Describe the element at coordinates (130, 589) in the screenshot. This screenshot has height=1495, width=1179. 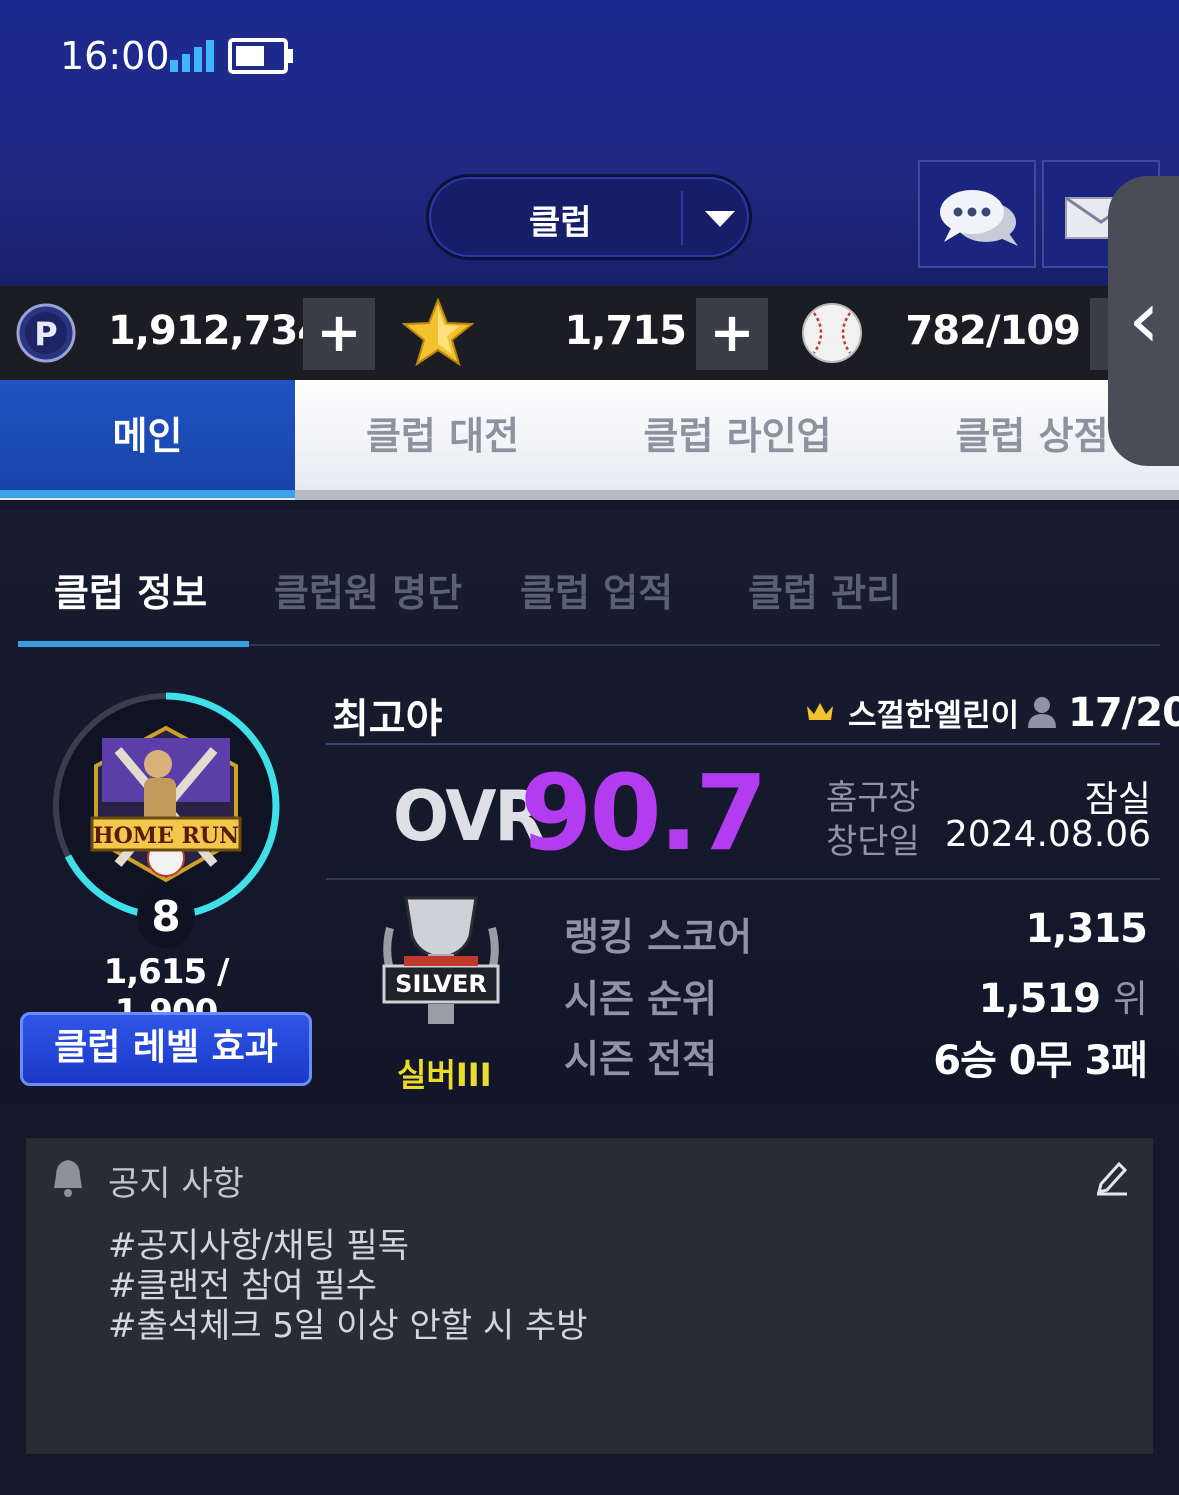
I see `subtab-club-info: 클럽 정보` at that location.